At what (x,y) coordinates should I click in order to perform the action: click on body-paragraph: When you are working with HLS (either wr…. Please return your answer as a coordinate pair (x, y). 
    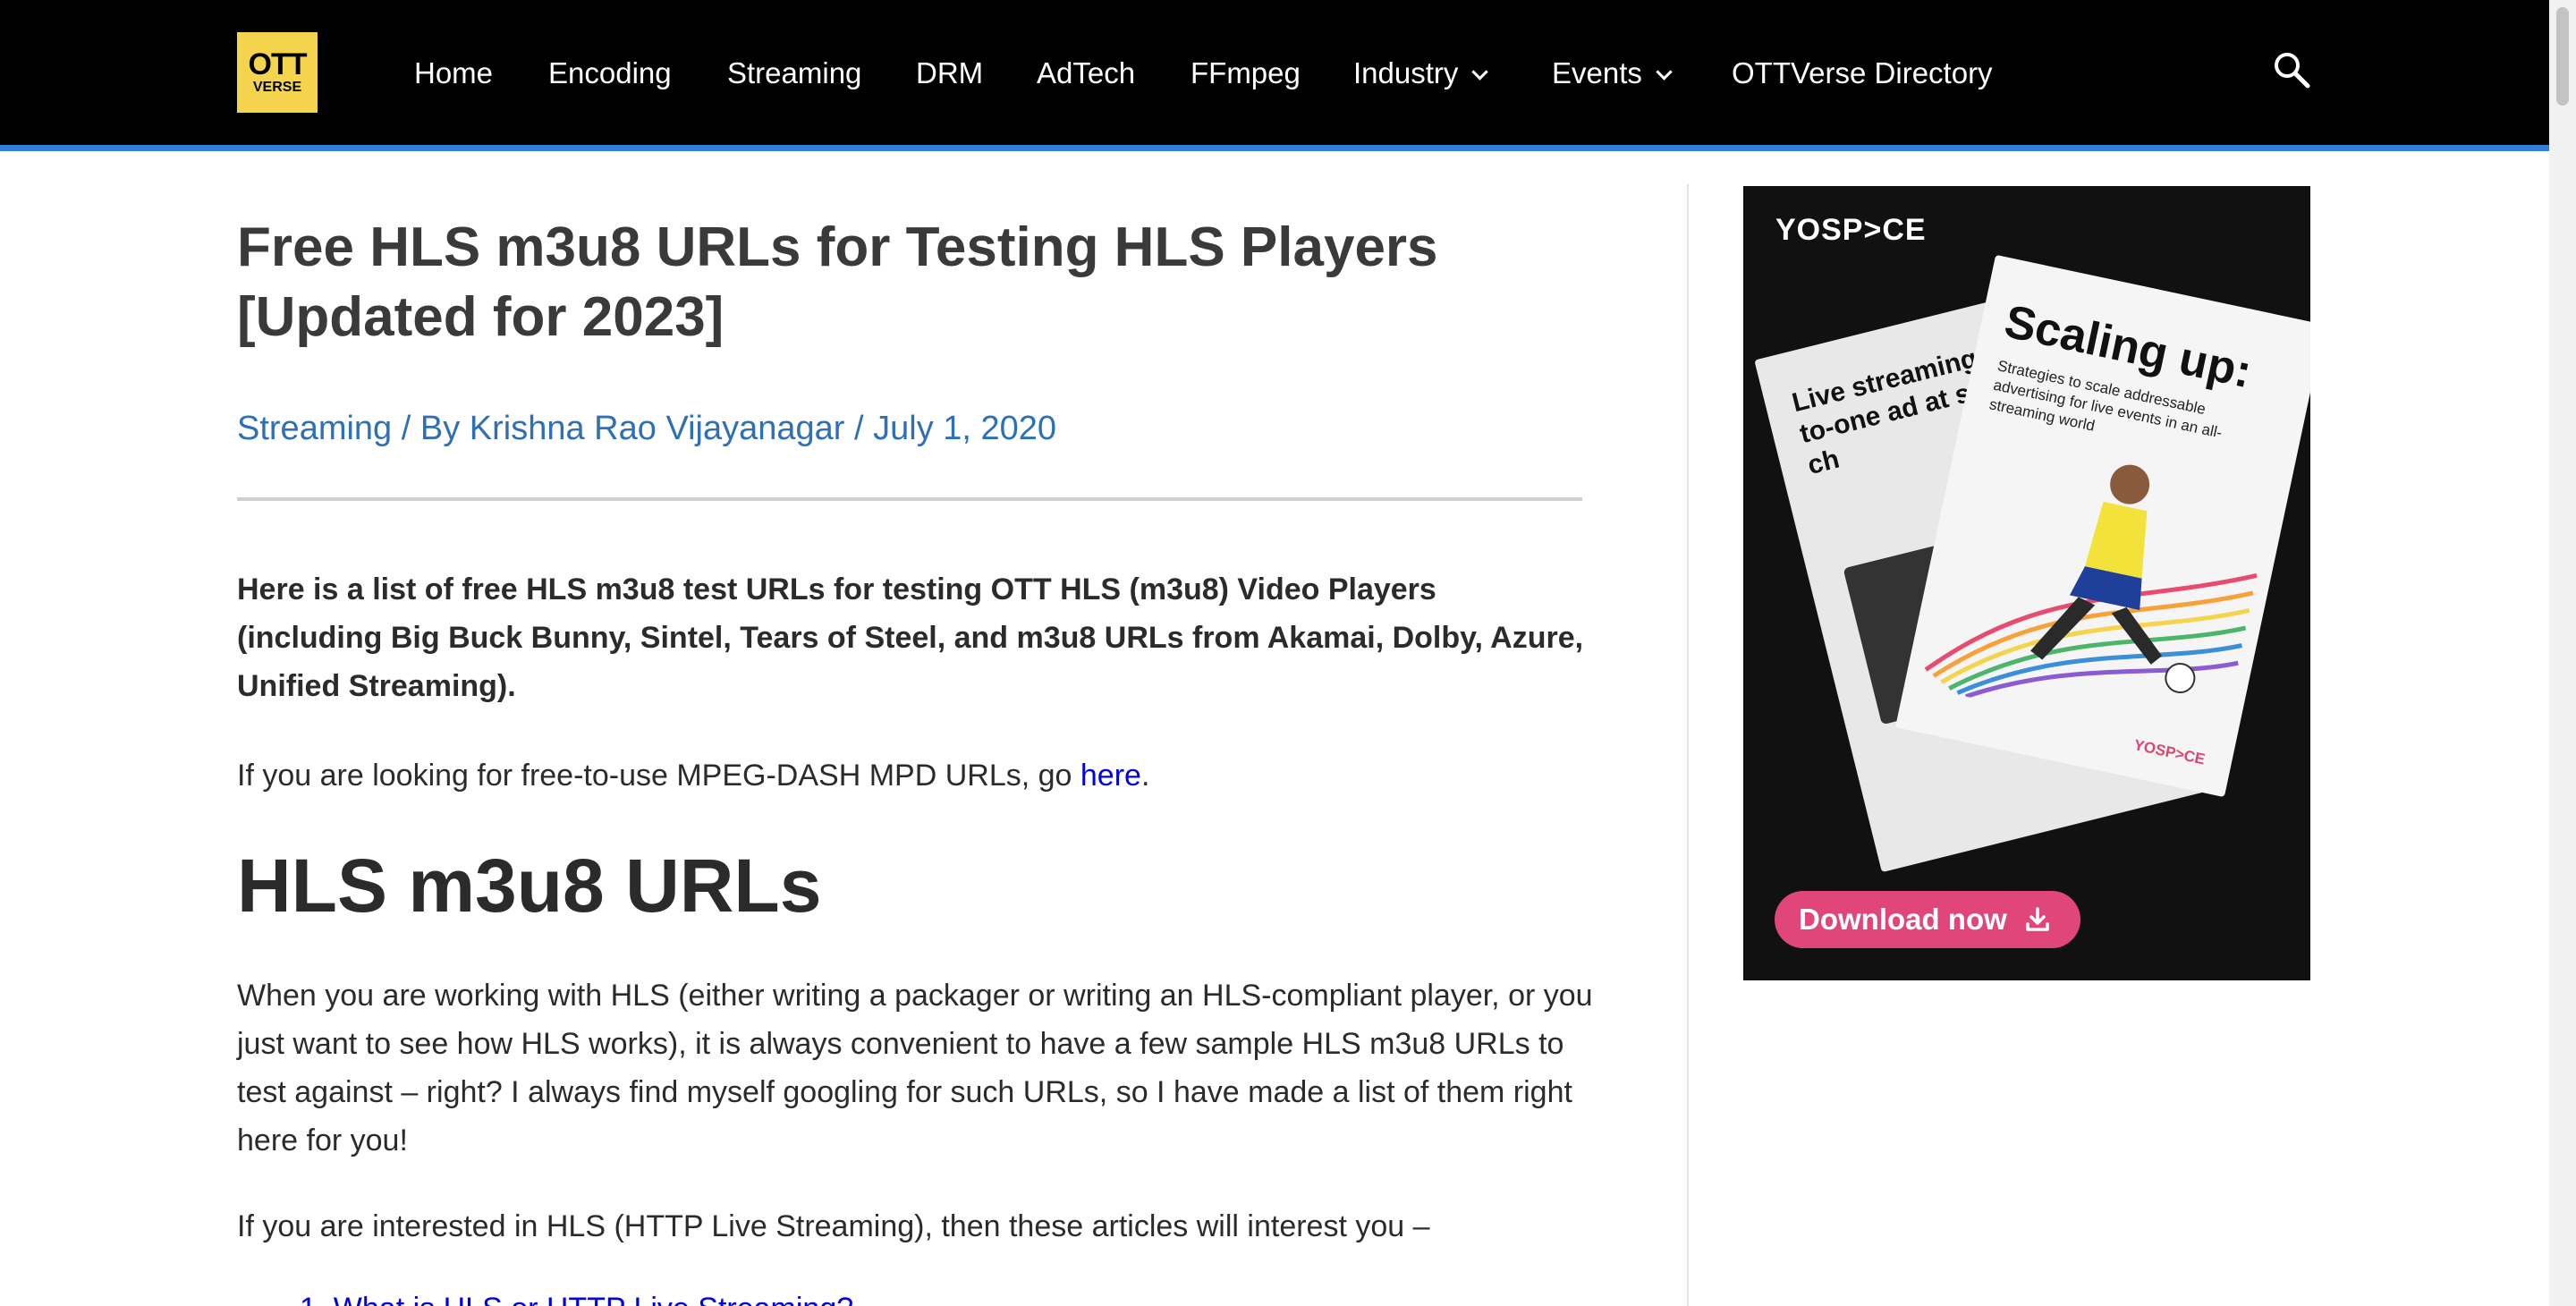
    Looking at the image, I should click on (915, 1069).